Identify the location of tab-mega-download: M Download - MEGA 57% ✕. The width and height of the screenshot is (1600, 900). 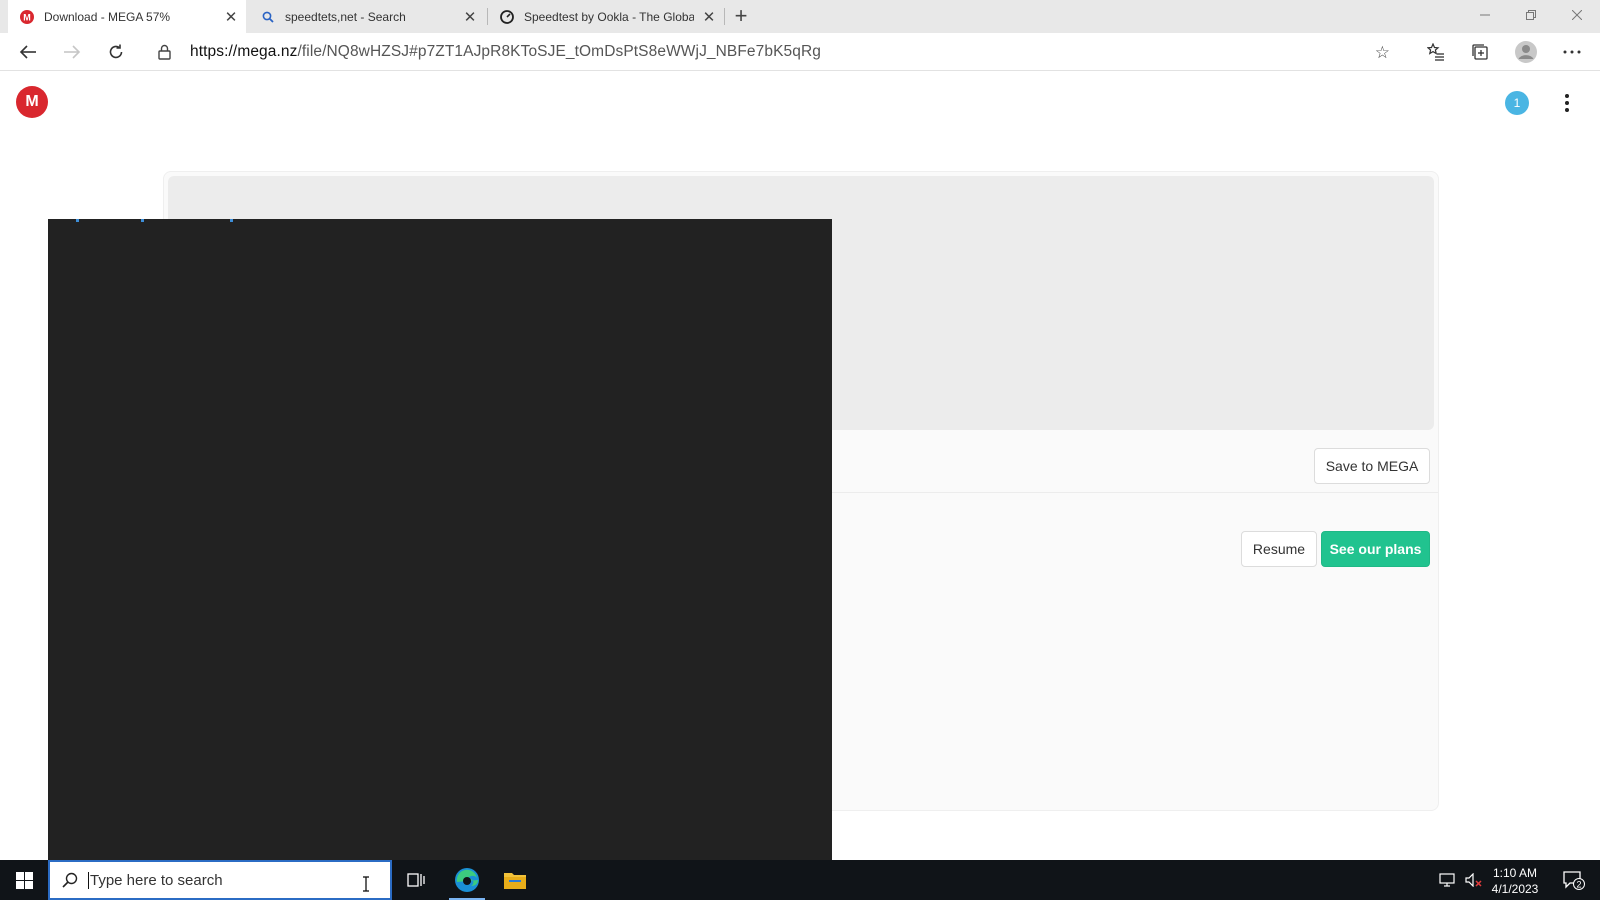
(127, 16).